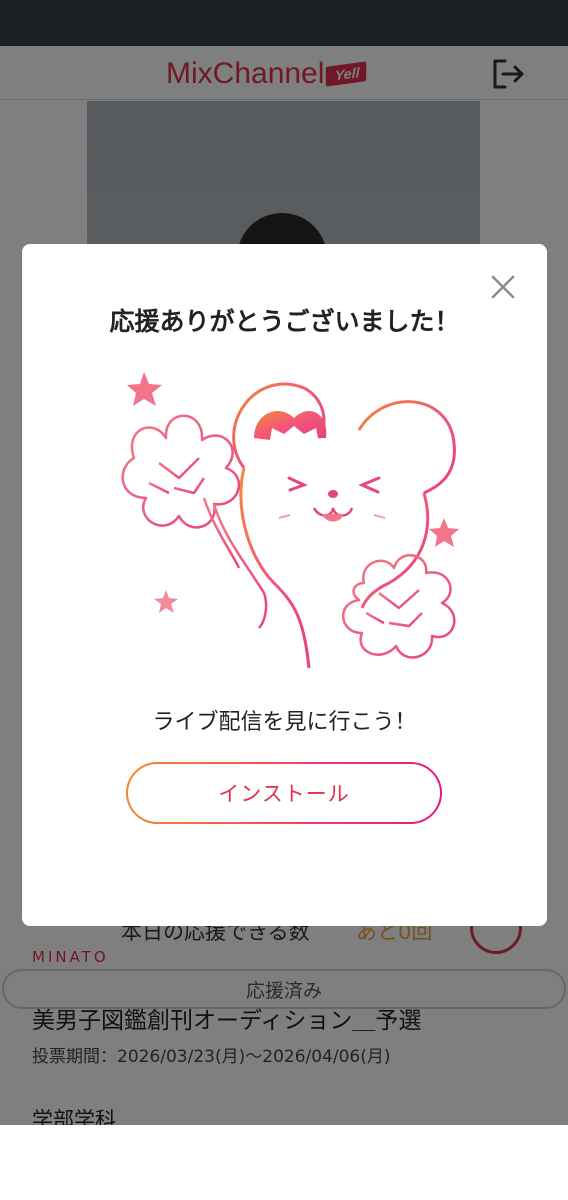 This screenshot has width=568, height=1200. What do you see at coordinates (290, 520) in the screenshot?
I see `cheering-mascot-illustration` at bounding box center [290, 520].